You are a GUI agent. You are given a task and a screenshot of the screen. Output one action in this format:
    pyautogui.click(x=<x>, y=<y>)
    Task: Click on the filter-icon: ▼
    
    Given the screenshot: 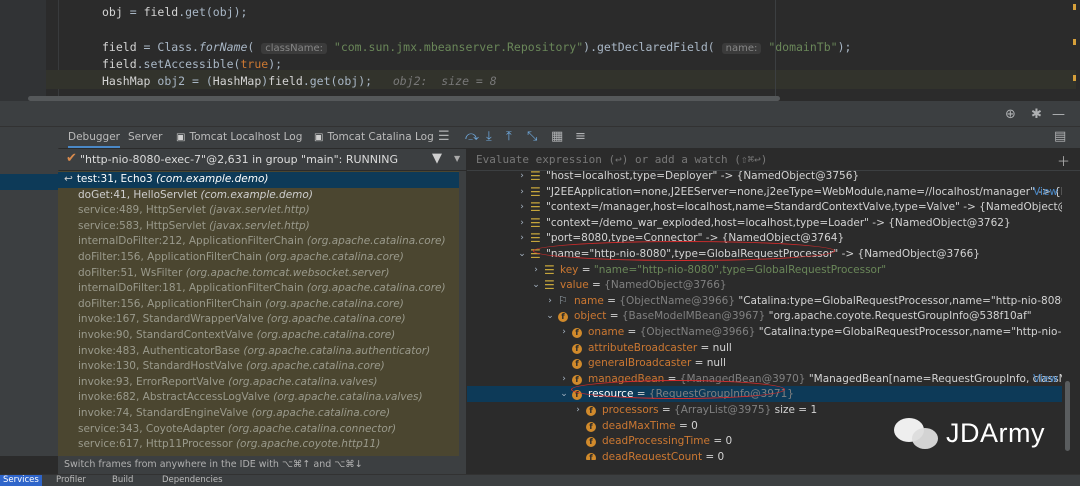 What is the action you would take?
    pyautogui.click(x=437, y=158)
    